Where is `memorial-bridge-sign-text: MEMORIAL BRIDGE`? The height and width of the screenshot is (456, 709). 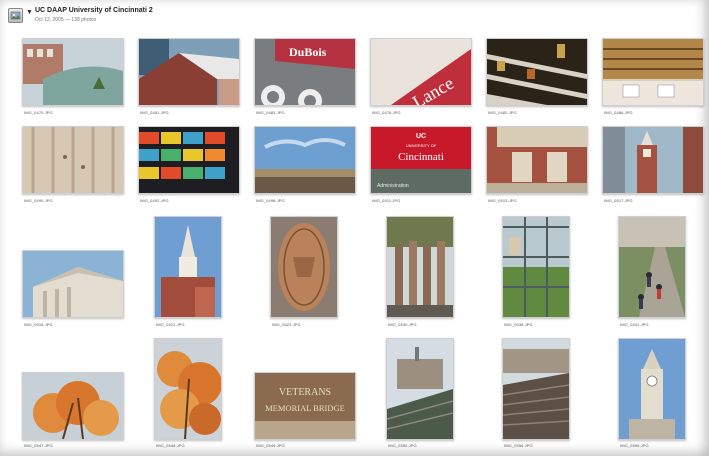
memorial-bridge-sign-text: MEMORIAL BRIDGE is located at coordinates (305, 408).